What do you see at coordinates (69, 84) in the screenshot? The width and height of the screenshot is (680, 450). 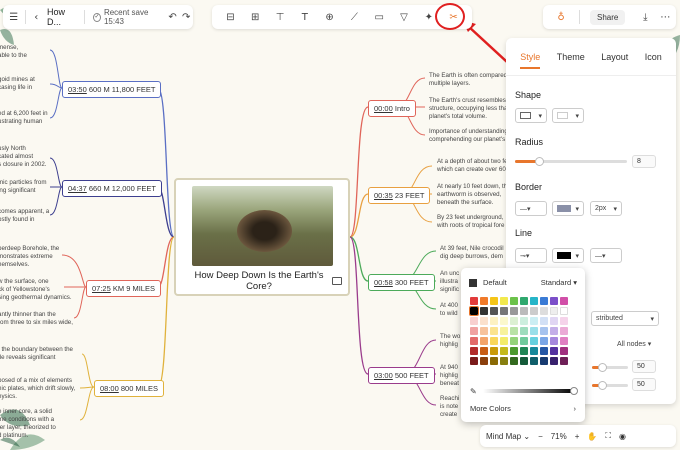 I see `leaf-text: goid mines at casing life in` at bounding box center [69, 84].